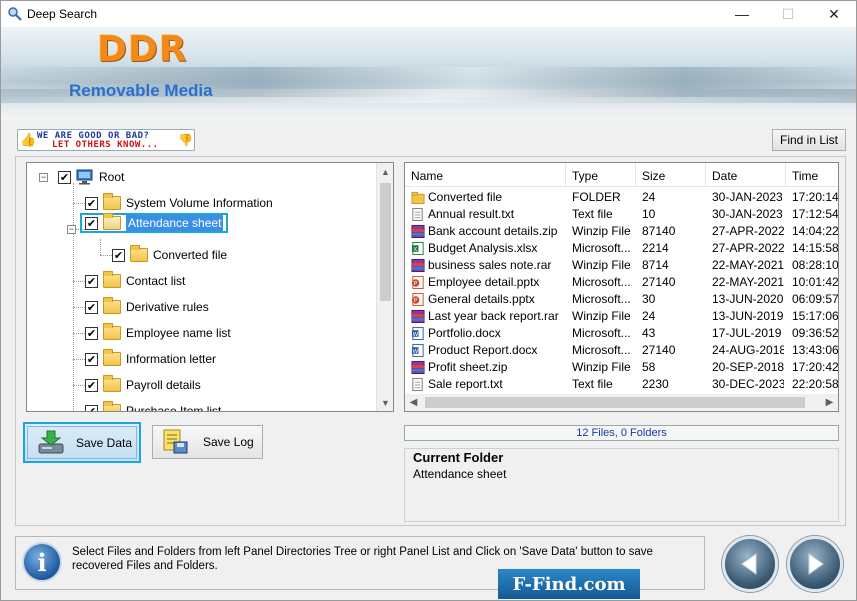 This screenshot has width=857, height=601. Describe the element at coordinates (175, 441) in the screenshot. I see `log-document-icon` at that location.